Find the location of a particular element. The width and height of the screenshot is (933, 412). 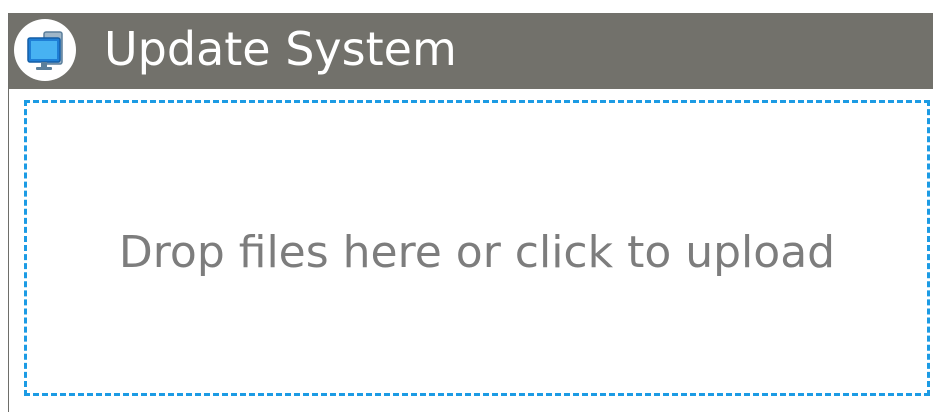

dropzone-message: Drop files here or click to upload is located at coordinates (477, 252).